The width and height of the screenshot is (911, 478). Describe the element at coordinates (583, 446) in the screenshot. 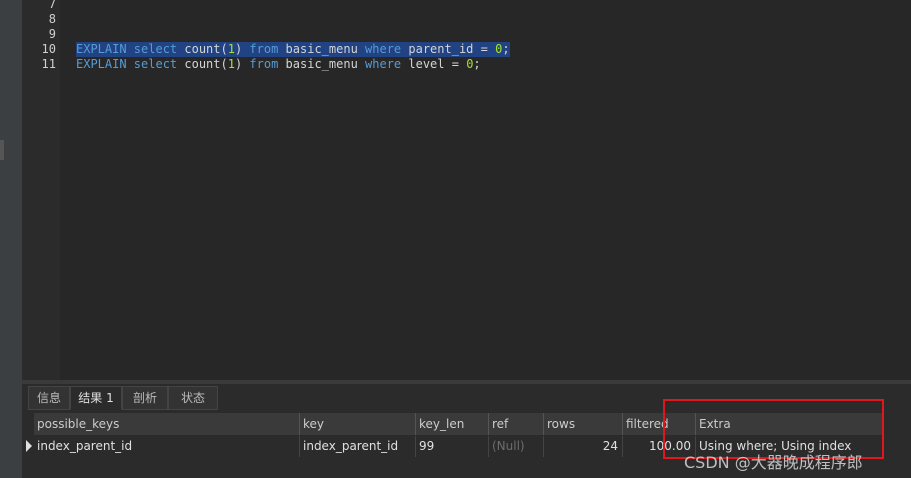

I see `table-cell: 24` at that location.